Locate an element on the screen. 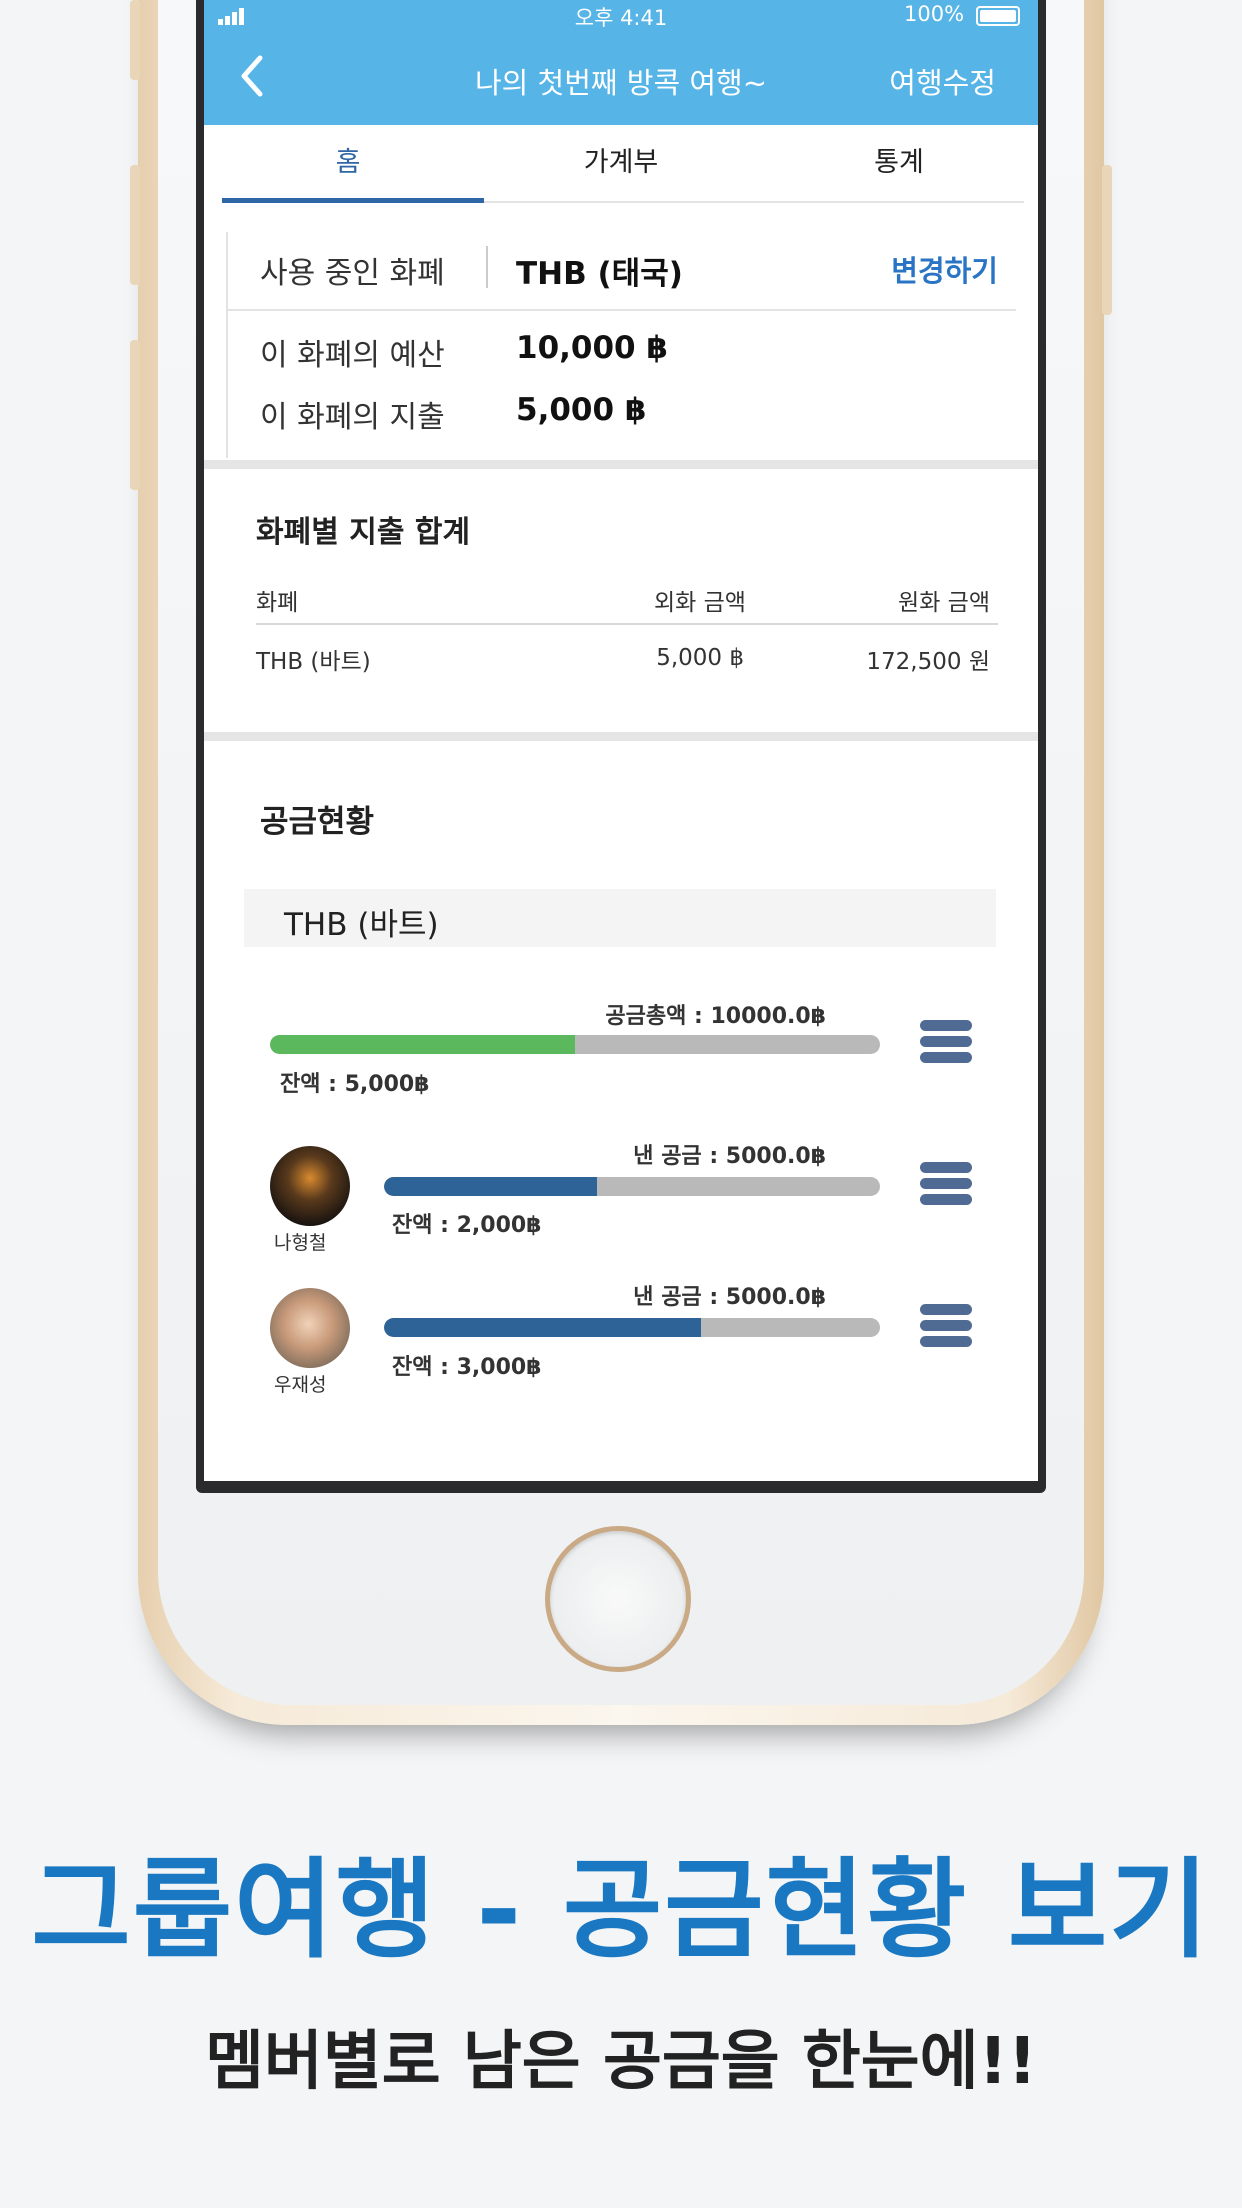  tab-divider is located at coordinates (754, 202).